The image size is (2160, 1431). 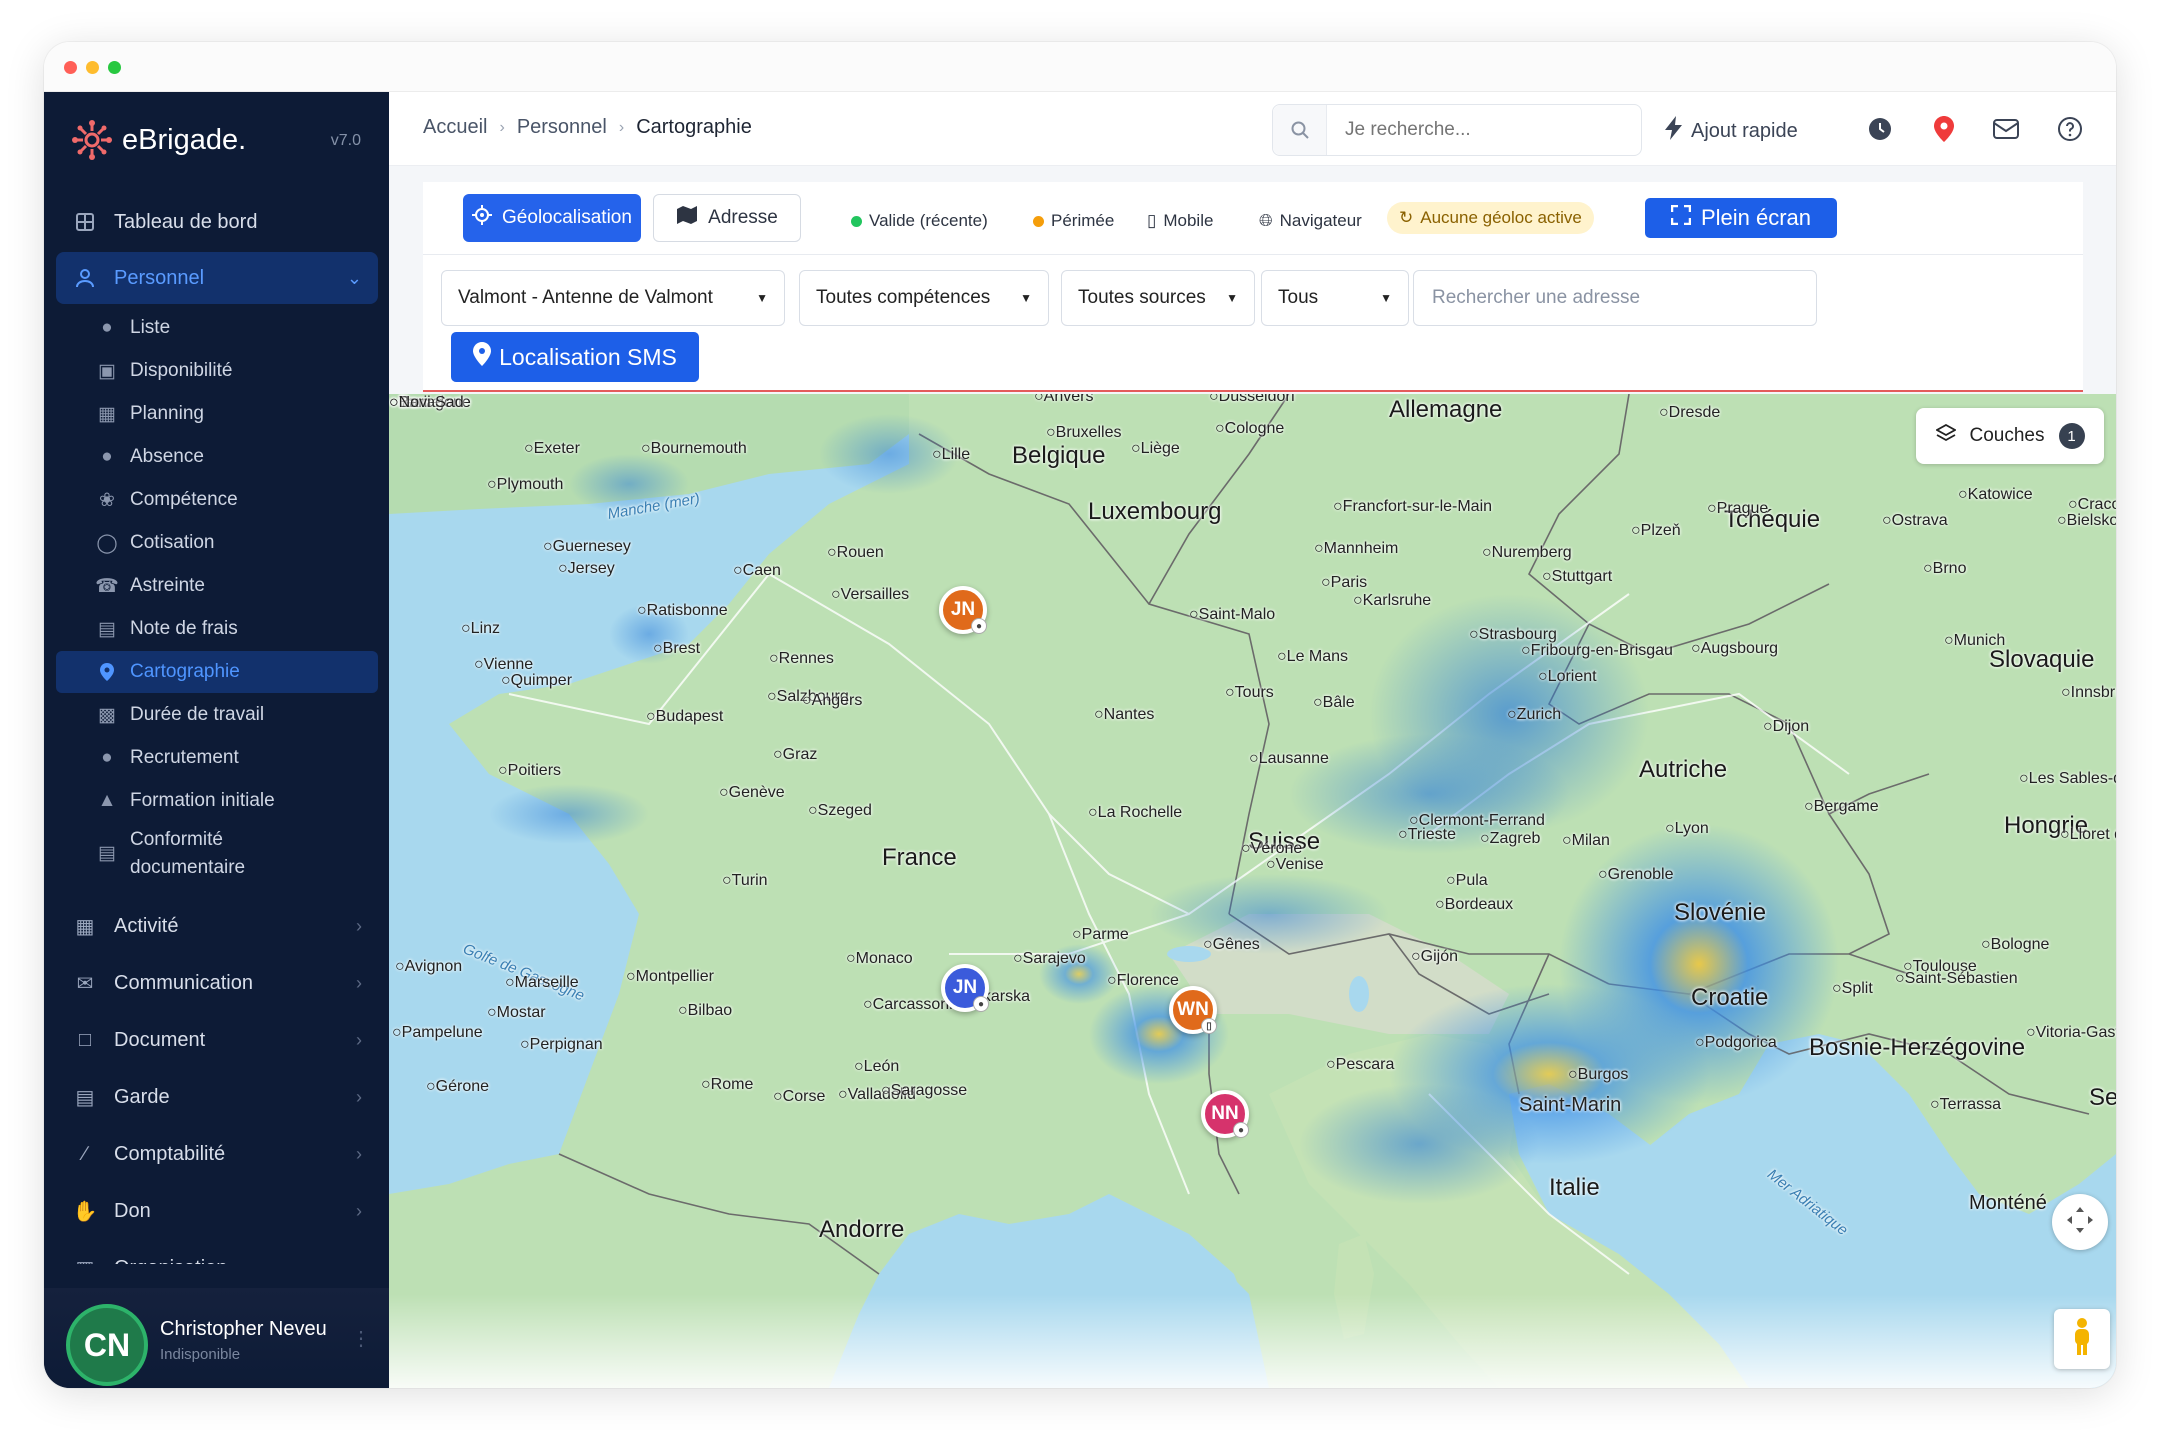 I want to click on sidebar-subitem-formation-initiale: ▲ Formation initiale, so click(x=217, y=801).